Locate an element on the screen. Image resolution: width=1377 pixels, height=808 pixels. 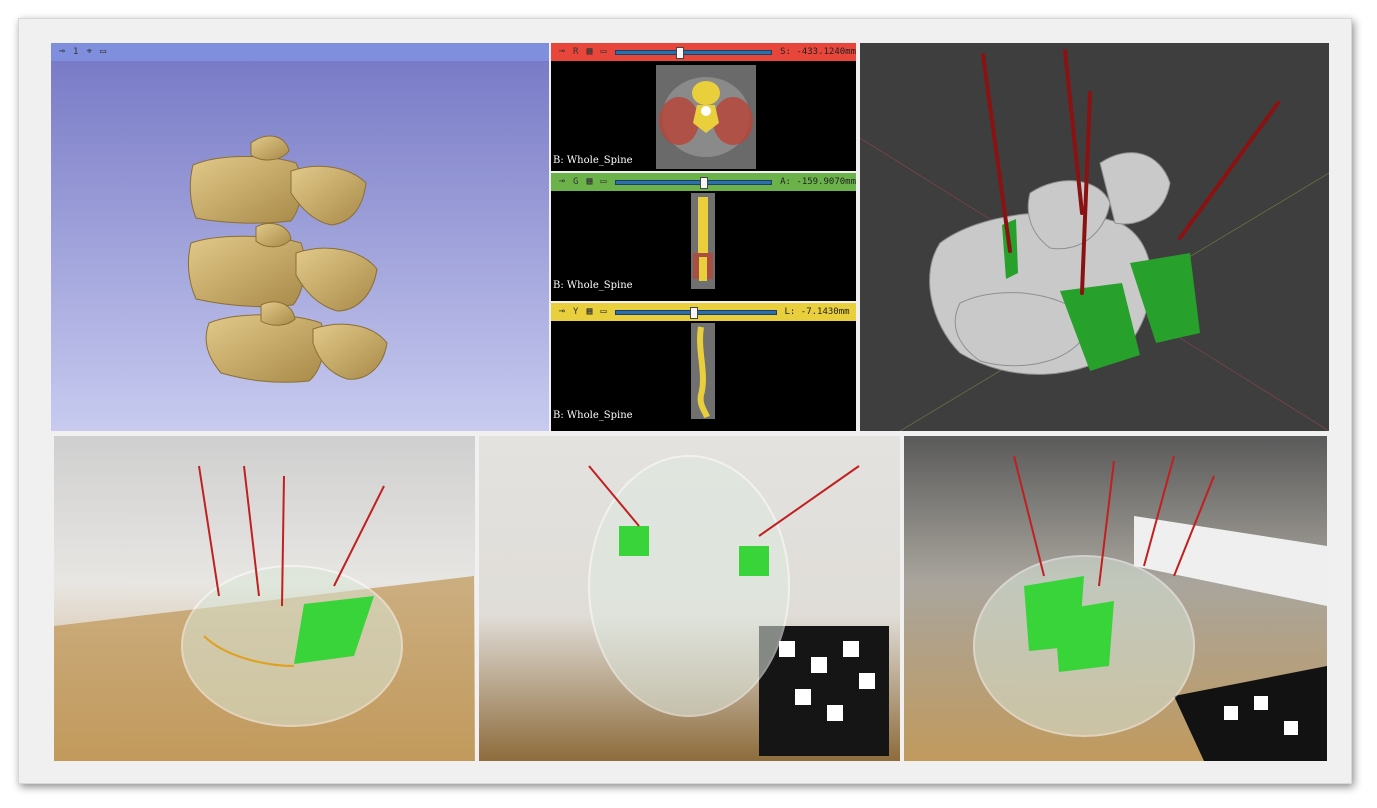
green-slice-view: ⊸ G ▦ ▭ A: -159.9070mm B: Whole_Spine is located at coordinates (703, 237).